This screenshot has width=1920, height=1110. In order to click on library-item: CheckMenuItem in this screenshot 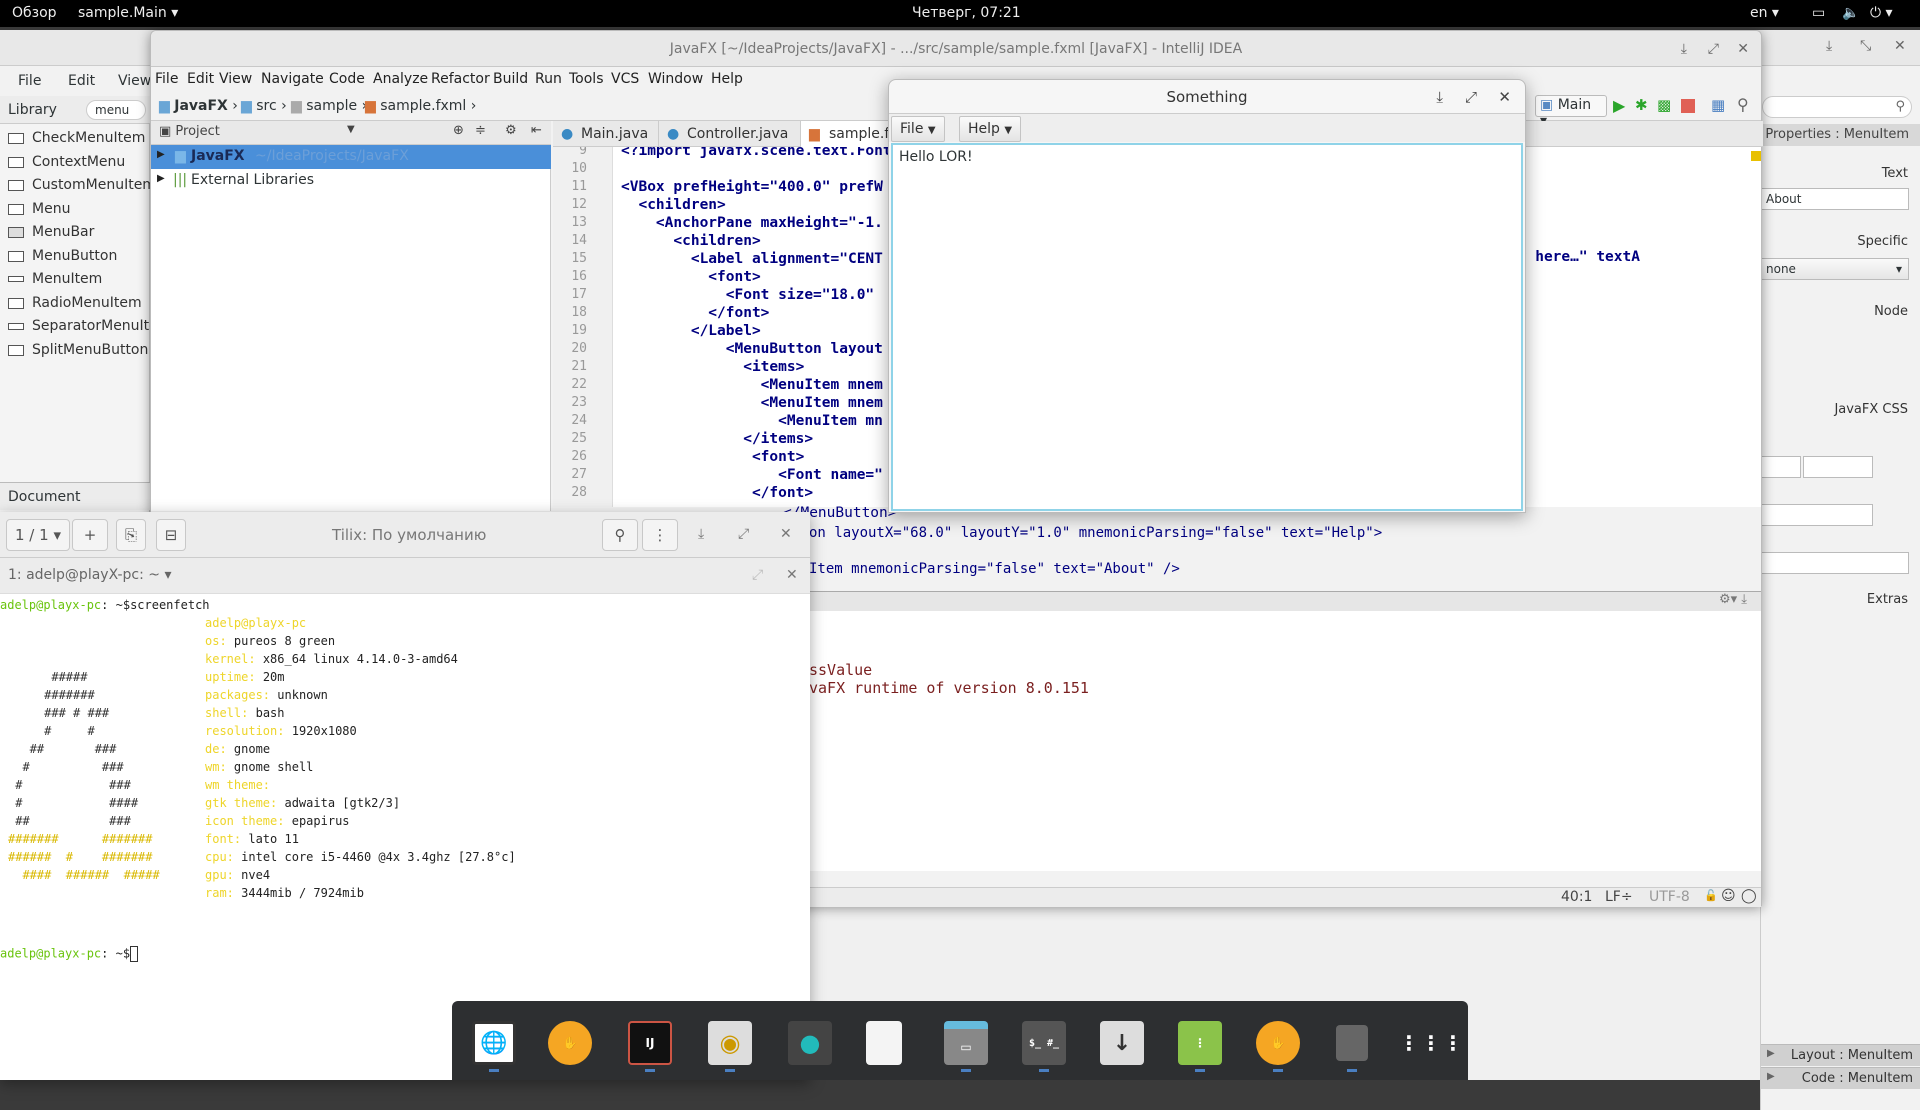, I will do `click(76, 138)`.